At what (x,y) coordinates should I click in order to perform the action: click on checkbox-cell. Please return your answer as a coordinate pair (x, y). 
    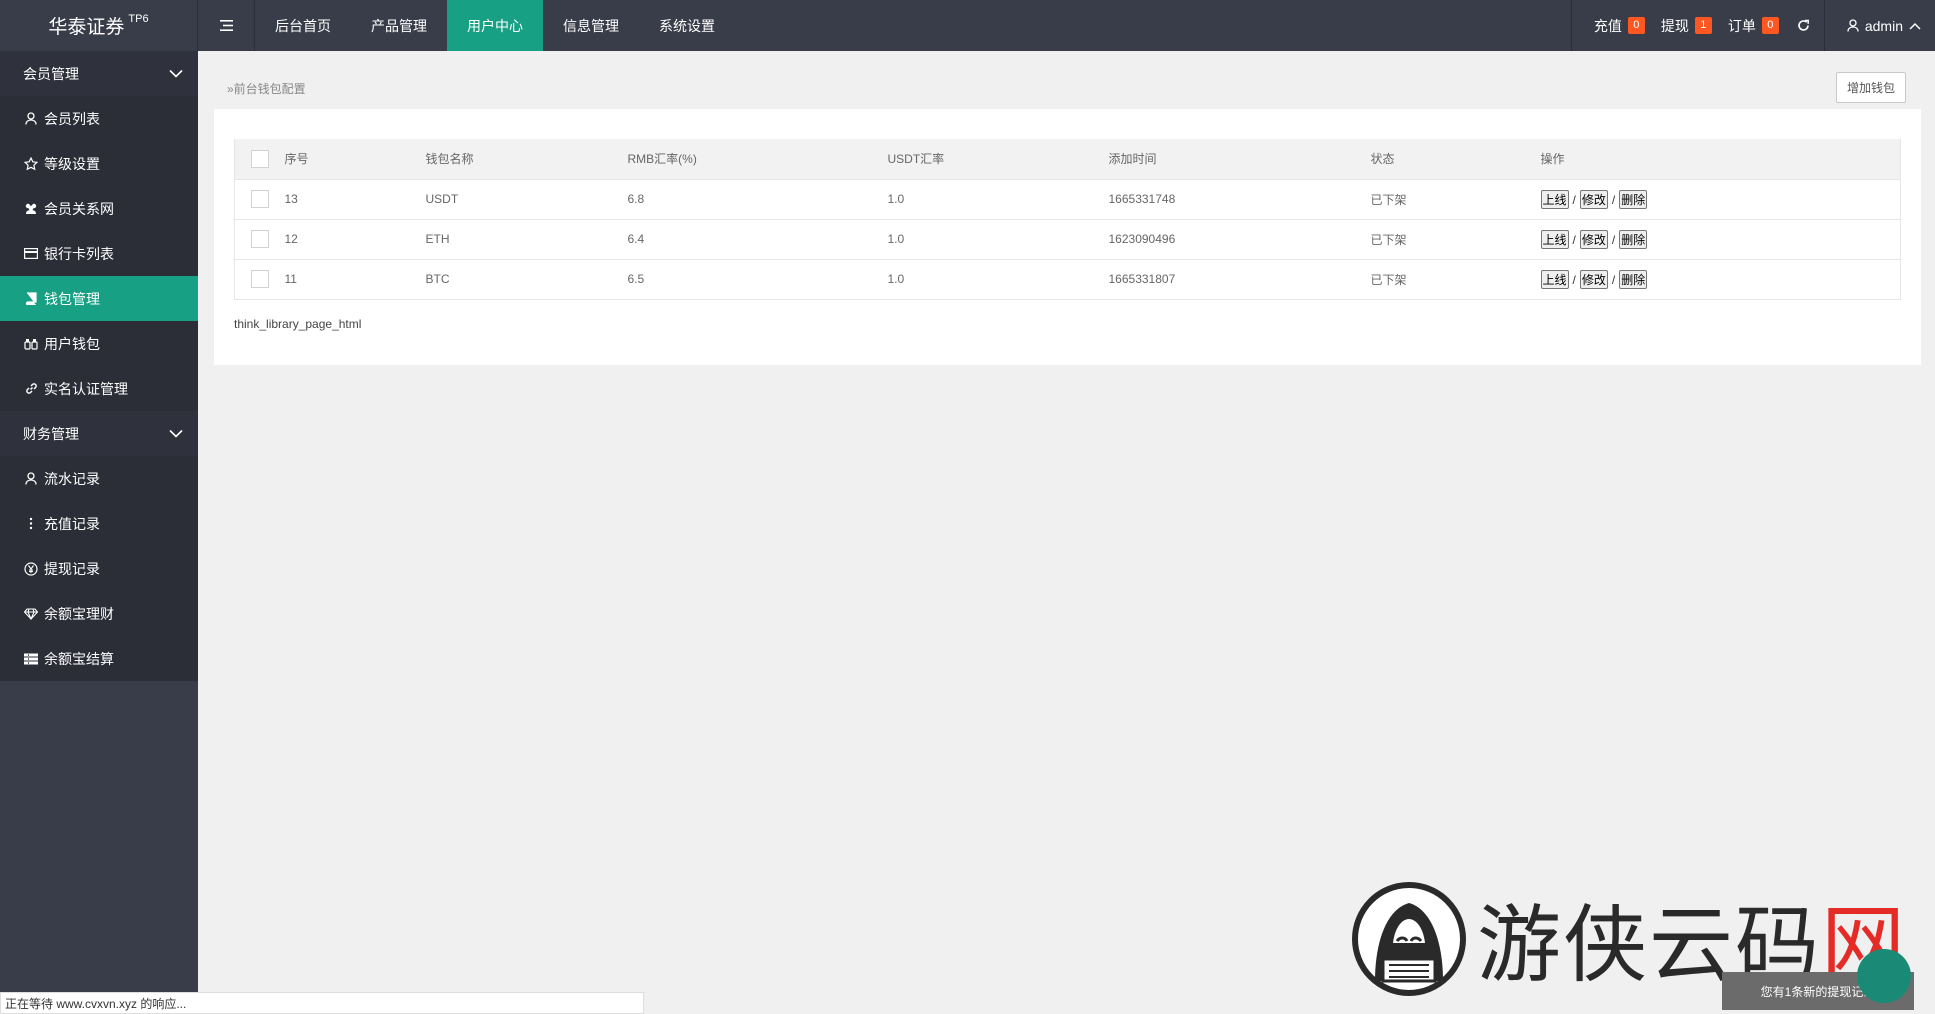
    Looking at the image, I should click on (259, 239).